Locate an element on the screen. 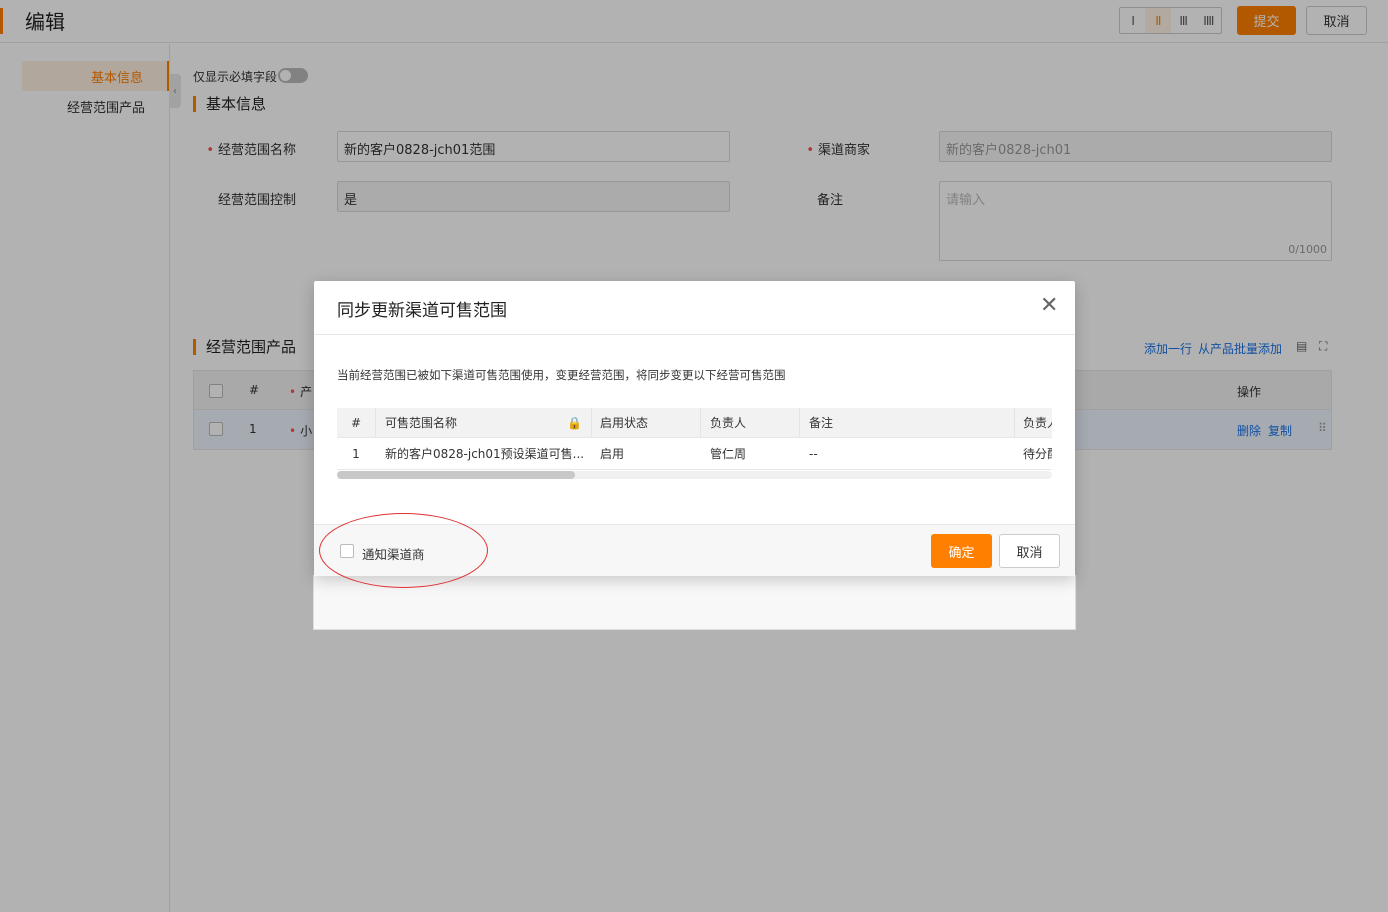 This screenshot has height=912, width=1388. row-owner: 管仁周 is located at coordinates (728, 454).